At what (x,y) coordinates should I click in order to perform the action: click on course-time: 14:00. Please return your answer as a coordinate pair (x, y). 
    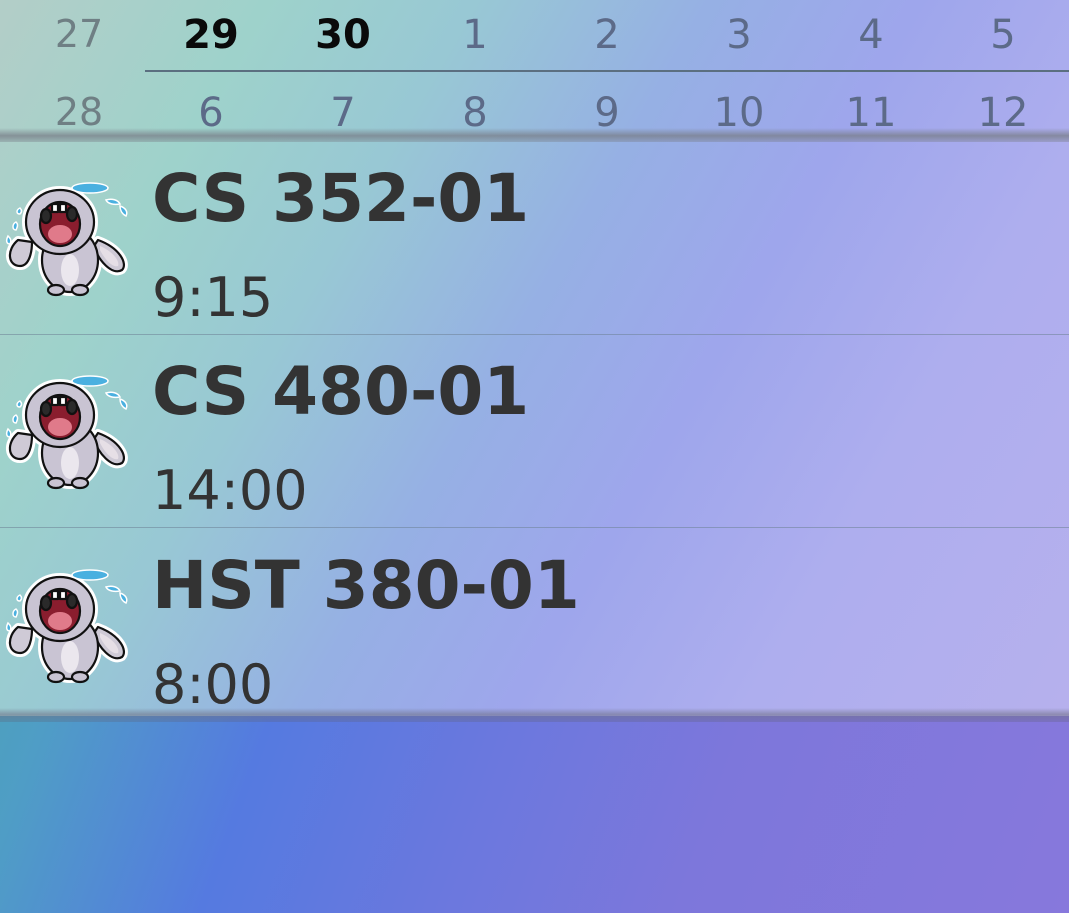
    Looking at the image, I should click on (230, 490).